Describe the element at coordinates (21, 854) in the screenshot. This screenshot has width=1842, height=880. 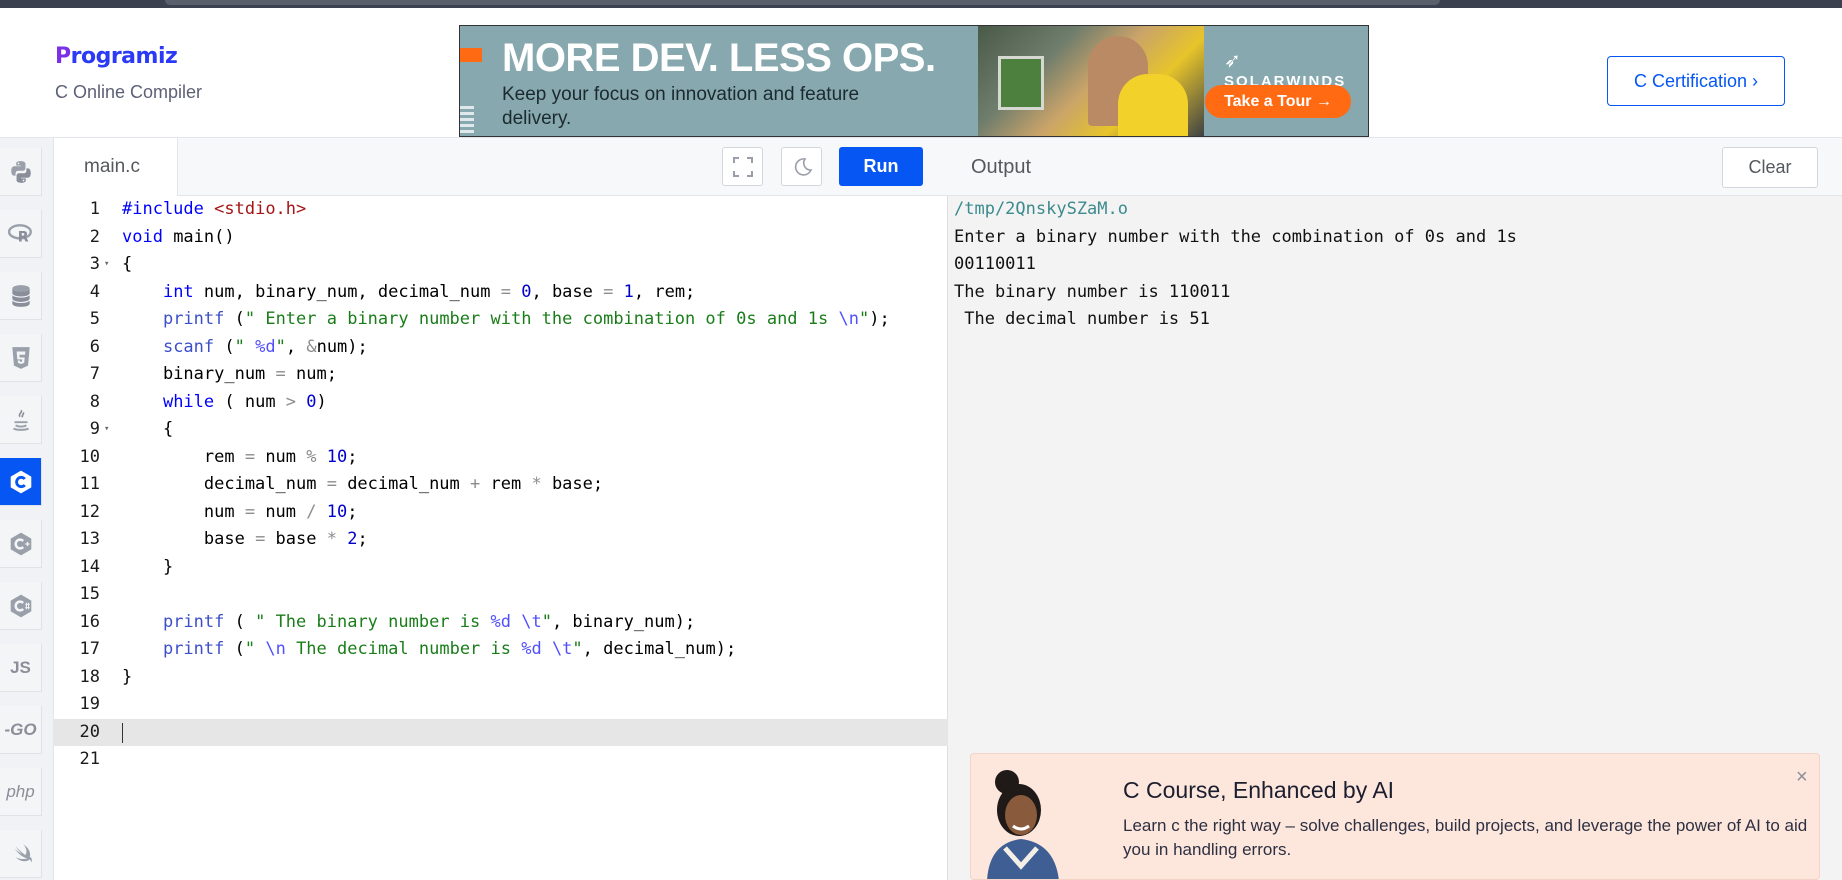
I see `swift-icon` at that location.